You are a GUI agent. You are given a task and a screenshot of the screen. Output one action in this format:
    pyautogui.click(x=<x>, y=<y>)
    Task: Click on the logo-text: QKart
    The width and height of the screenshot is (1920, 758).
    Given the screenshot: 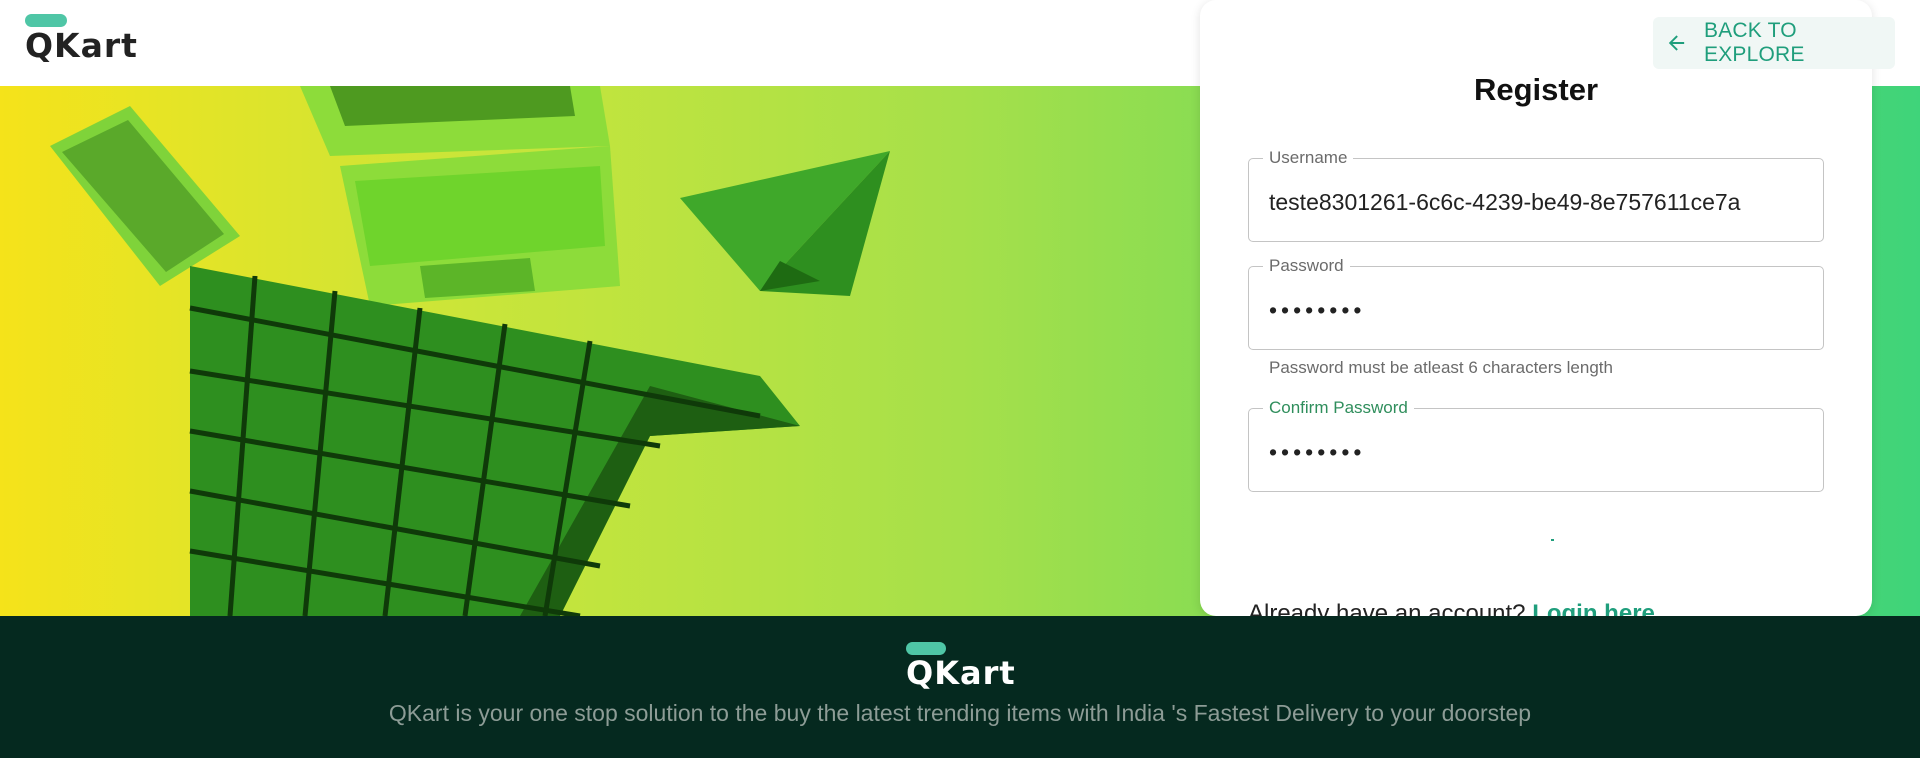 What is the action you would take?
    pyautogui.click(x=81, y=45)
    